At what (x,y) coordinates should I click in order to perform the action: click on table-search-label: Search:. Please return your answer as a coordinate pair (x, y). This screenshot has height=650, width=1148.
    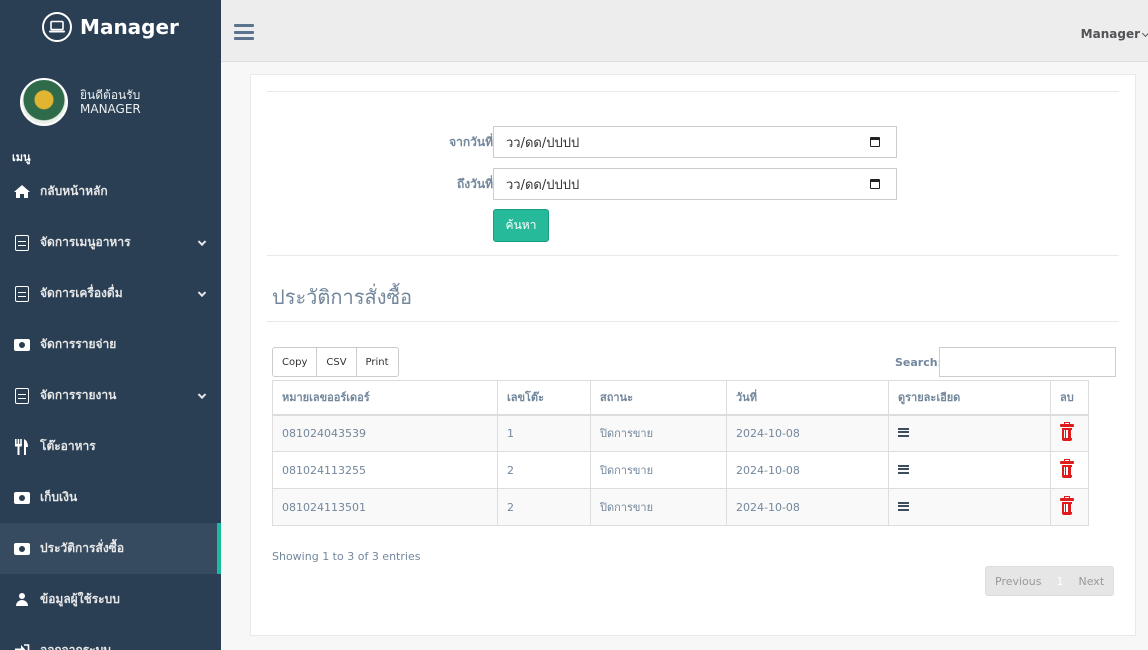
    Looking at the image, I should click on (918, 362).